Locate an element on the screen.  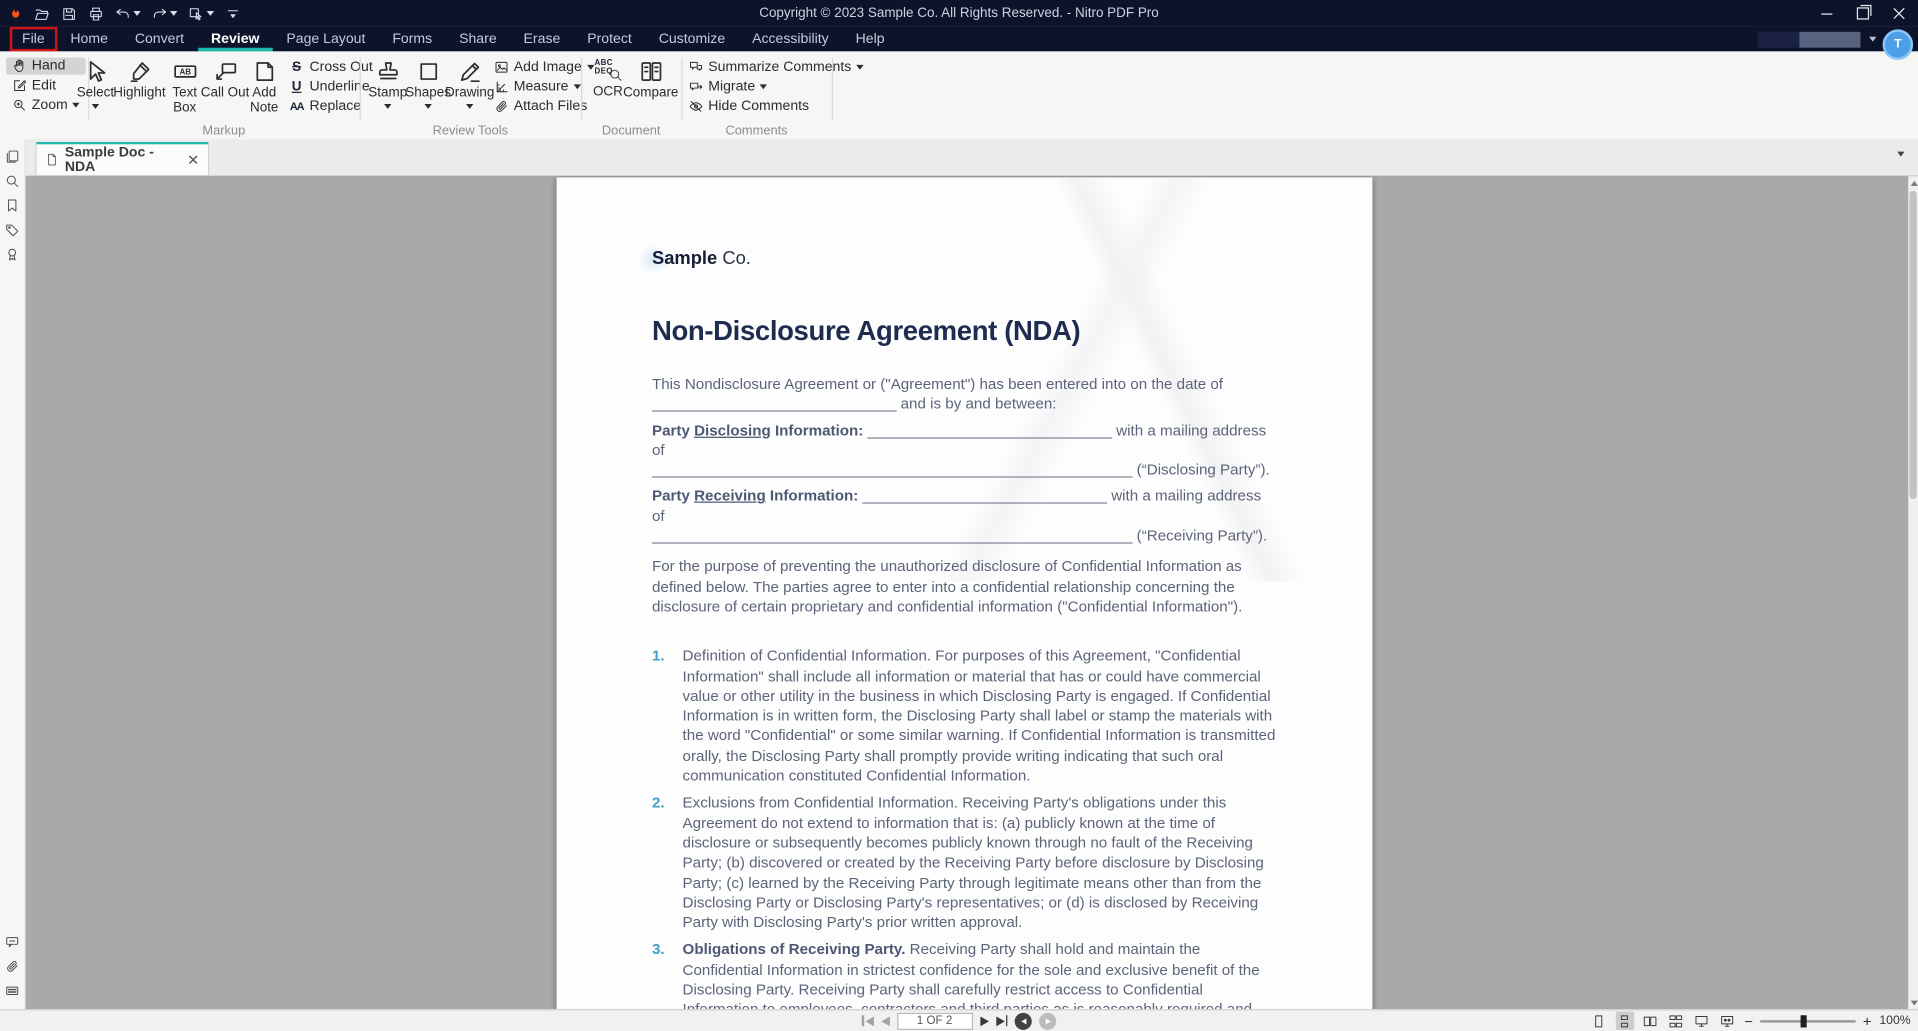
print-icon is located at coordinates (96, 14).